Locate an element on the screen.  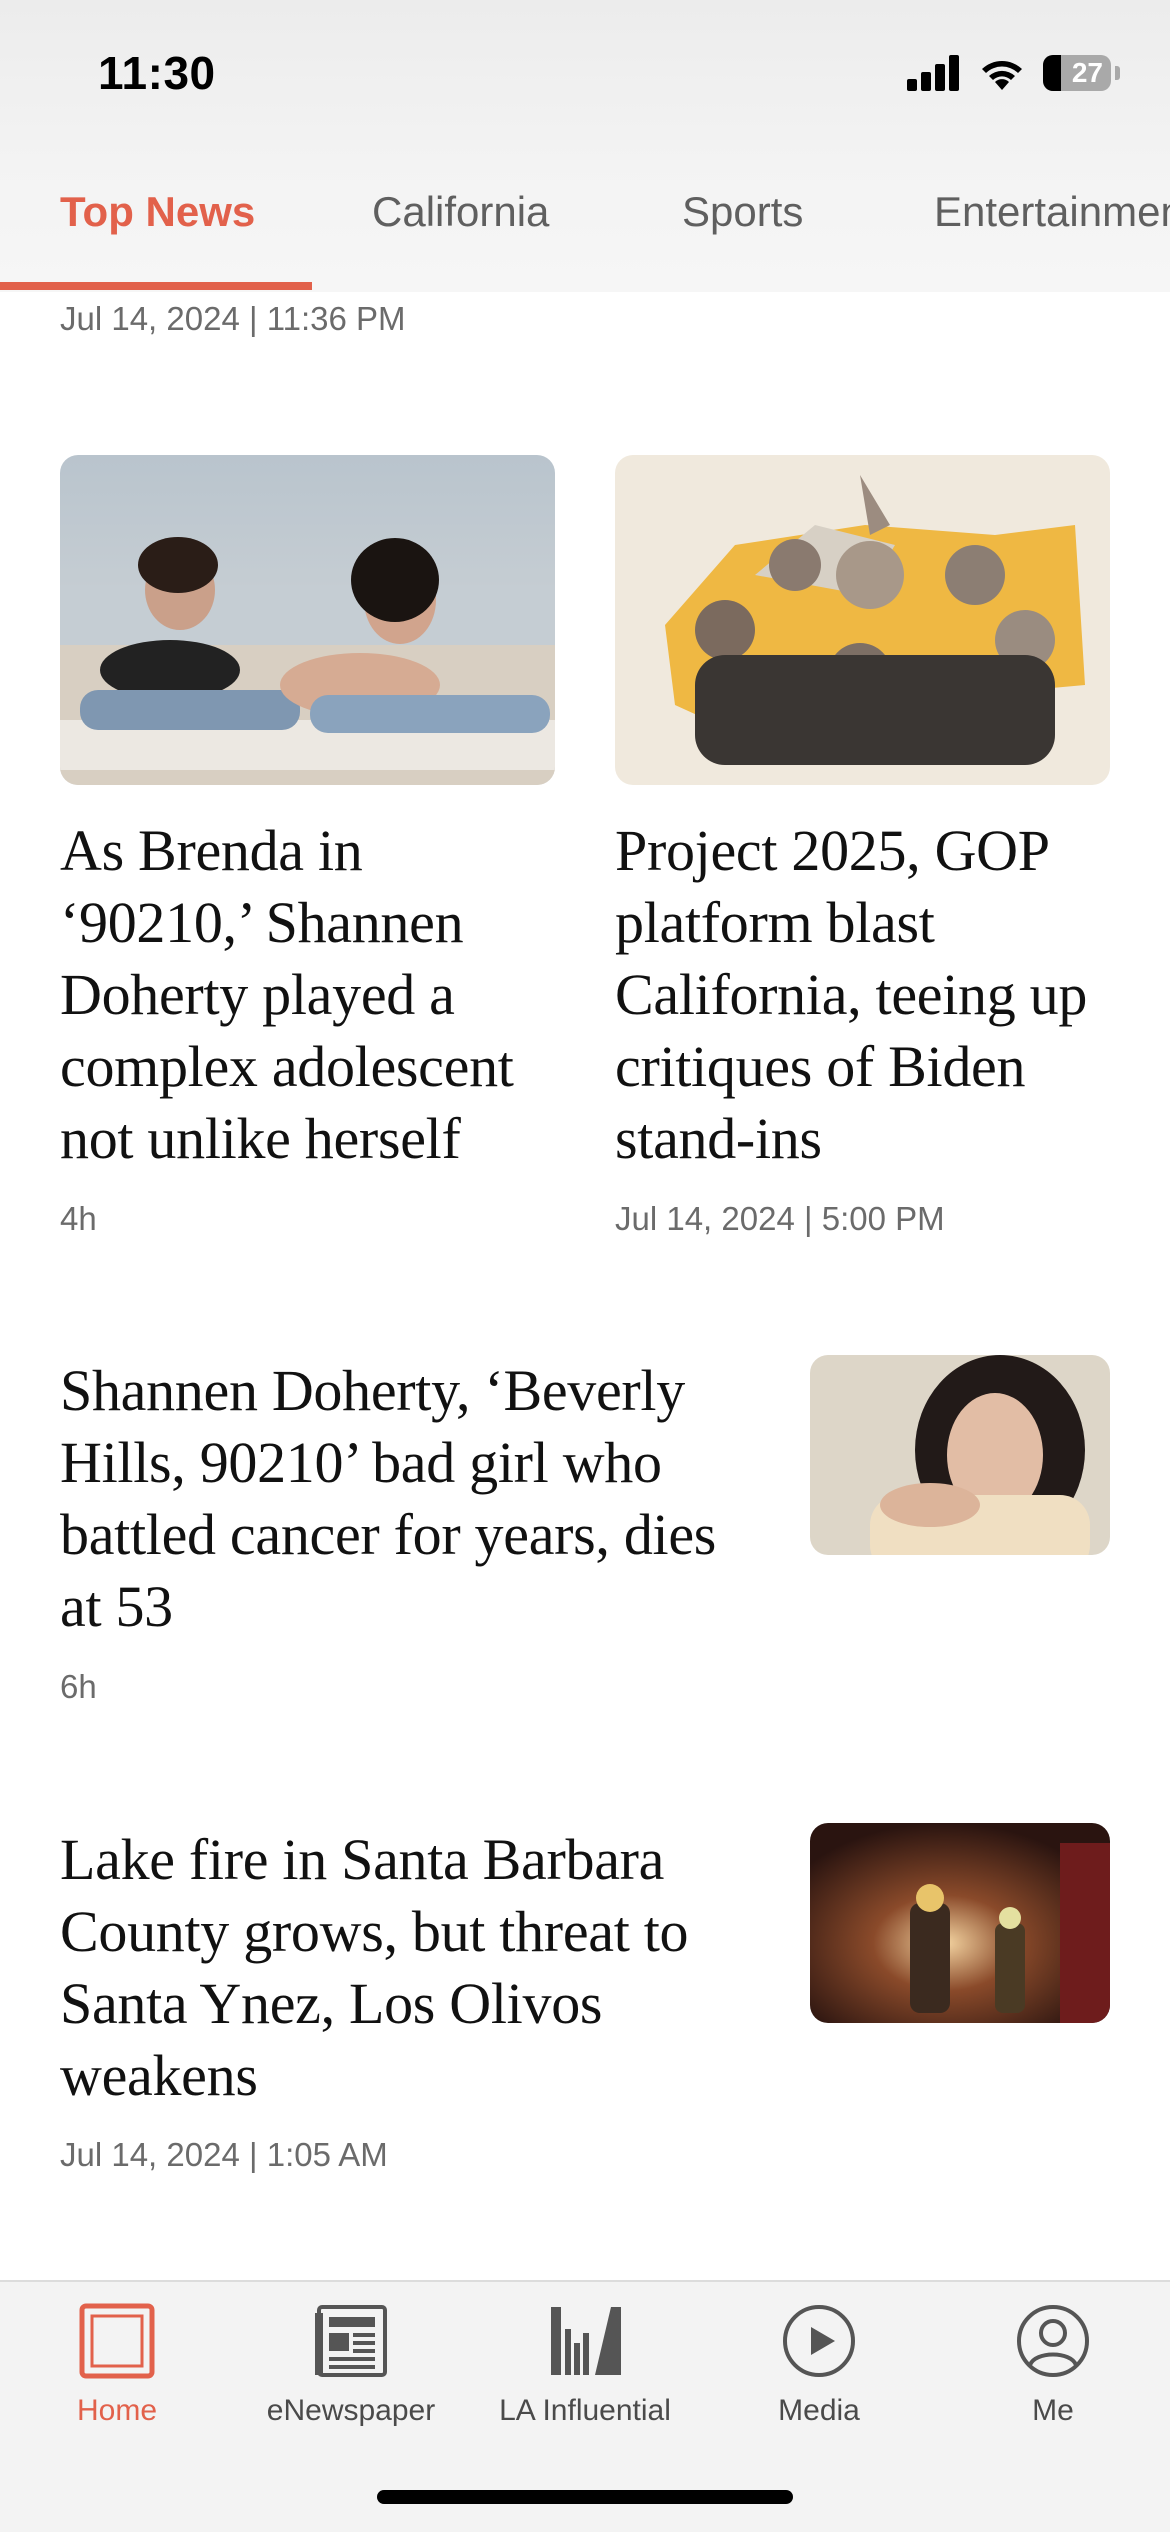
cellular-signal-icon is located at coordinates (933, 73).